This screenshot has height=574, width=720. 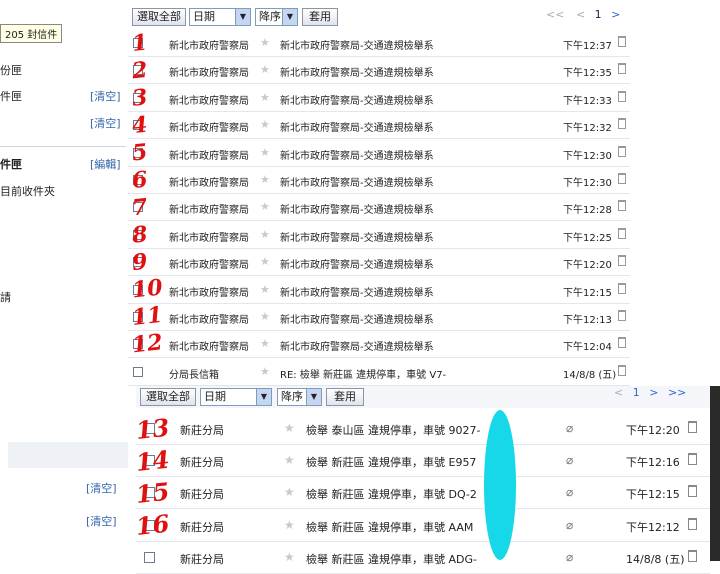 I want to click on message-row: 新北市政府警察局 ★ 新北市政府警察局-交通違規檢舉系 下午12:04, so click(x=379, y=345).